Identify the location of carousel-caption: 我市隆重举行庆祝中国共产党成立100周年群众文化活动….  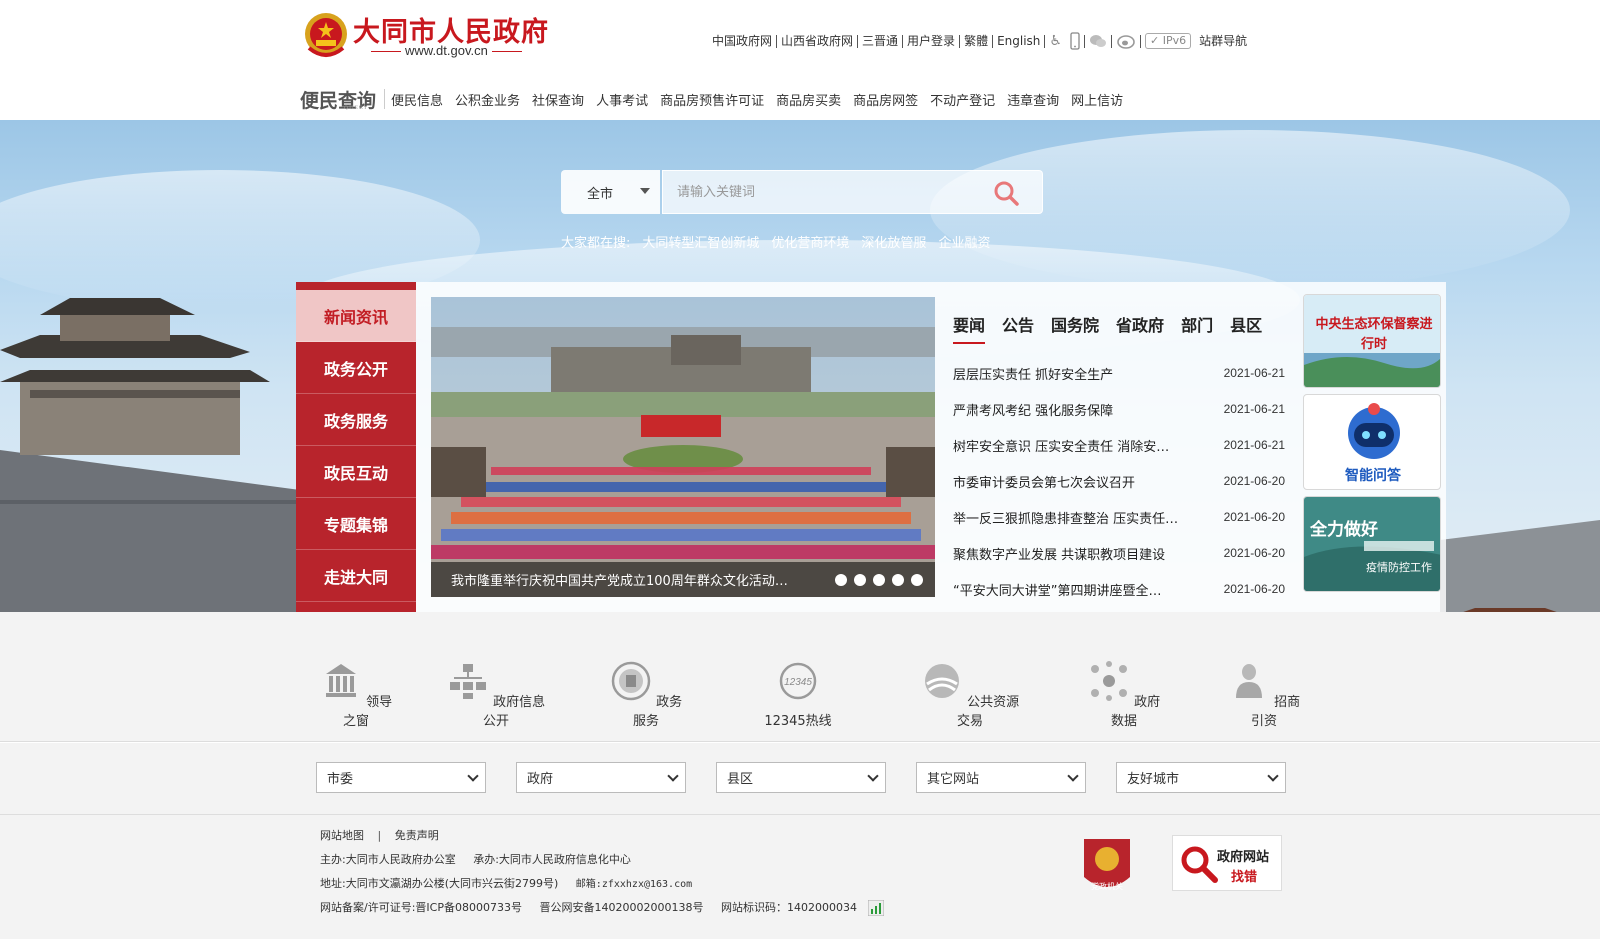
(631, 579).